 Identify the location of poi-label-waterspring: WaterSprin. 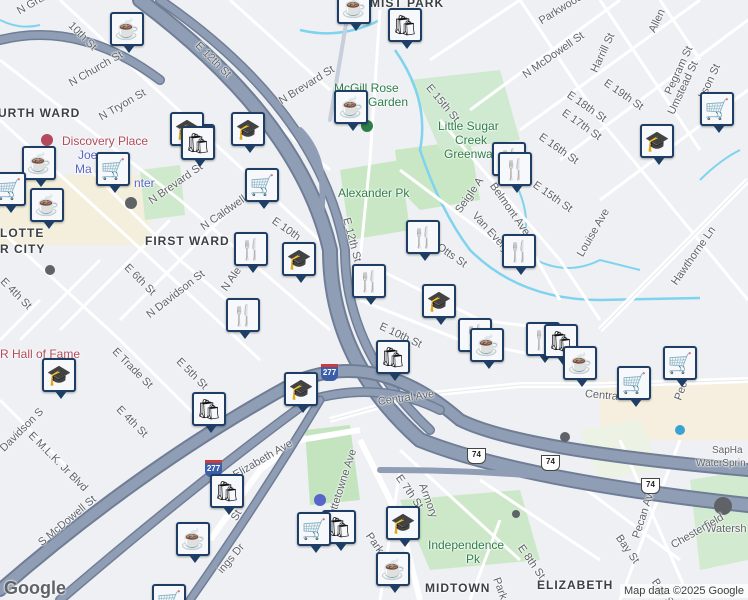
(721, 463).